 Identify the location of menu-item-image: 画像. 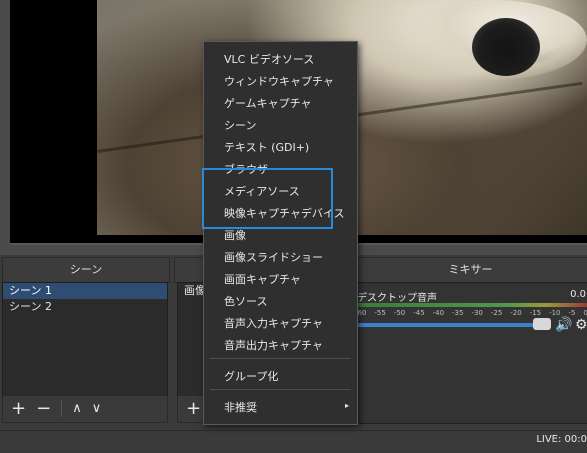
(235, 235).